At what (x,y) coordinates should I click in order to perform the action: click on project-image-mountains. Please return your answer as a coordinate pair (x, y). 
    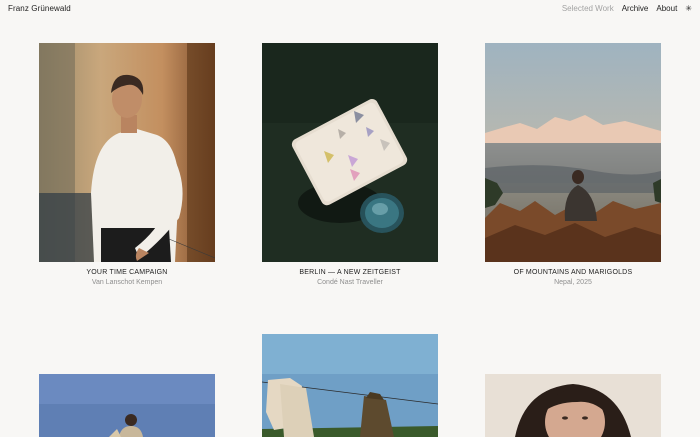
    Looking at the image, I should click on (573, 152).